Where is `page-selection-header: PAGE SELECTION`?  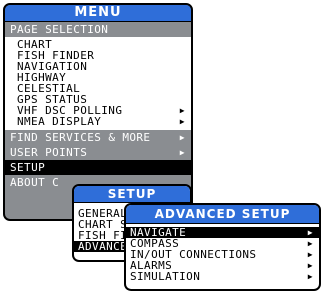 page-selection-header: PAGE SELECTION is located at coordinates (98, 29).